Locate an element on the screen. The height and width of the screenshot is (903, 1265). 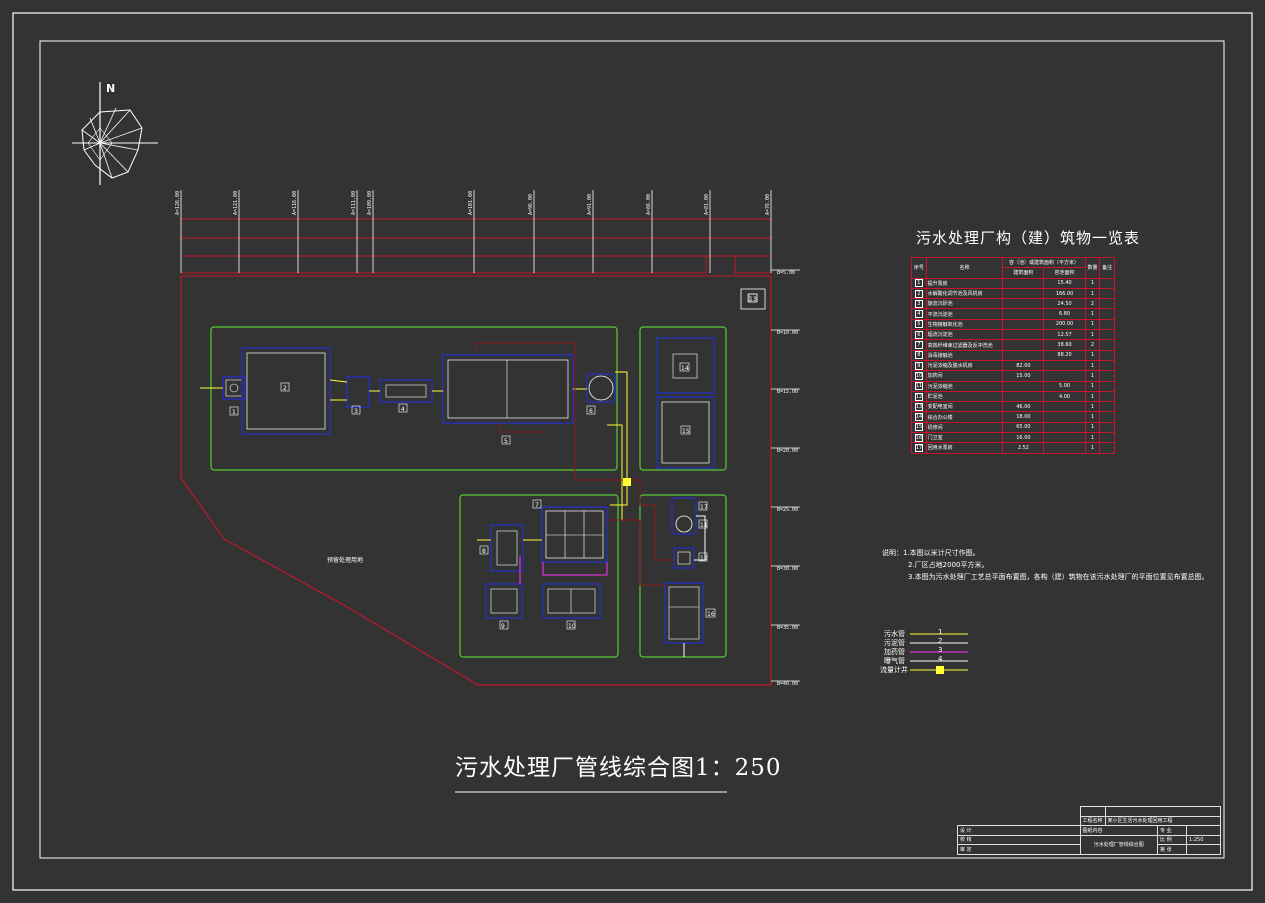
cell-area: 16.00 is located at coordinates (1023, 438).